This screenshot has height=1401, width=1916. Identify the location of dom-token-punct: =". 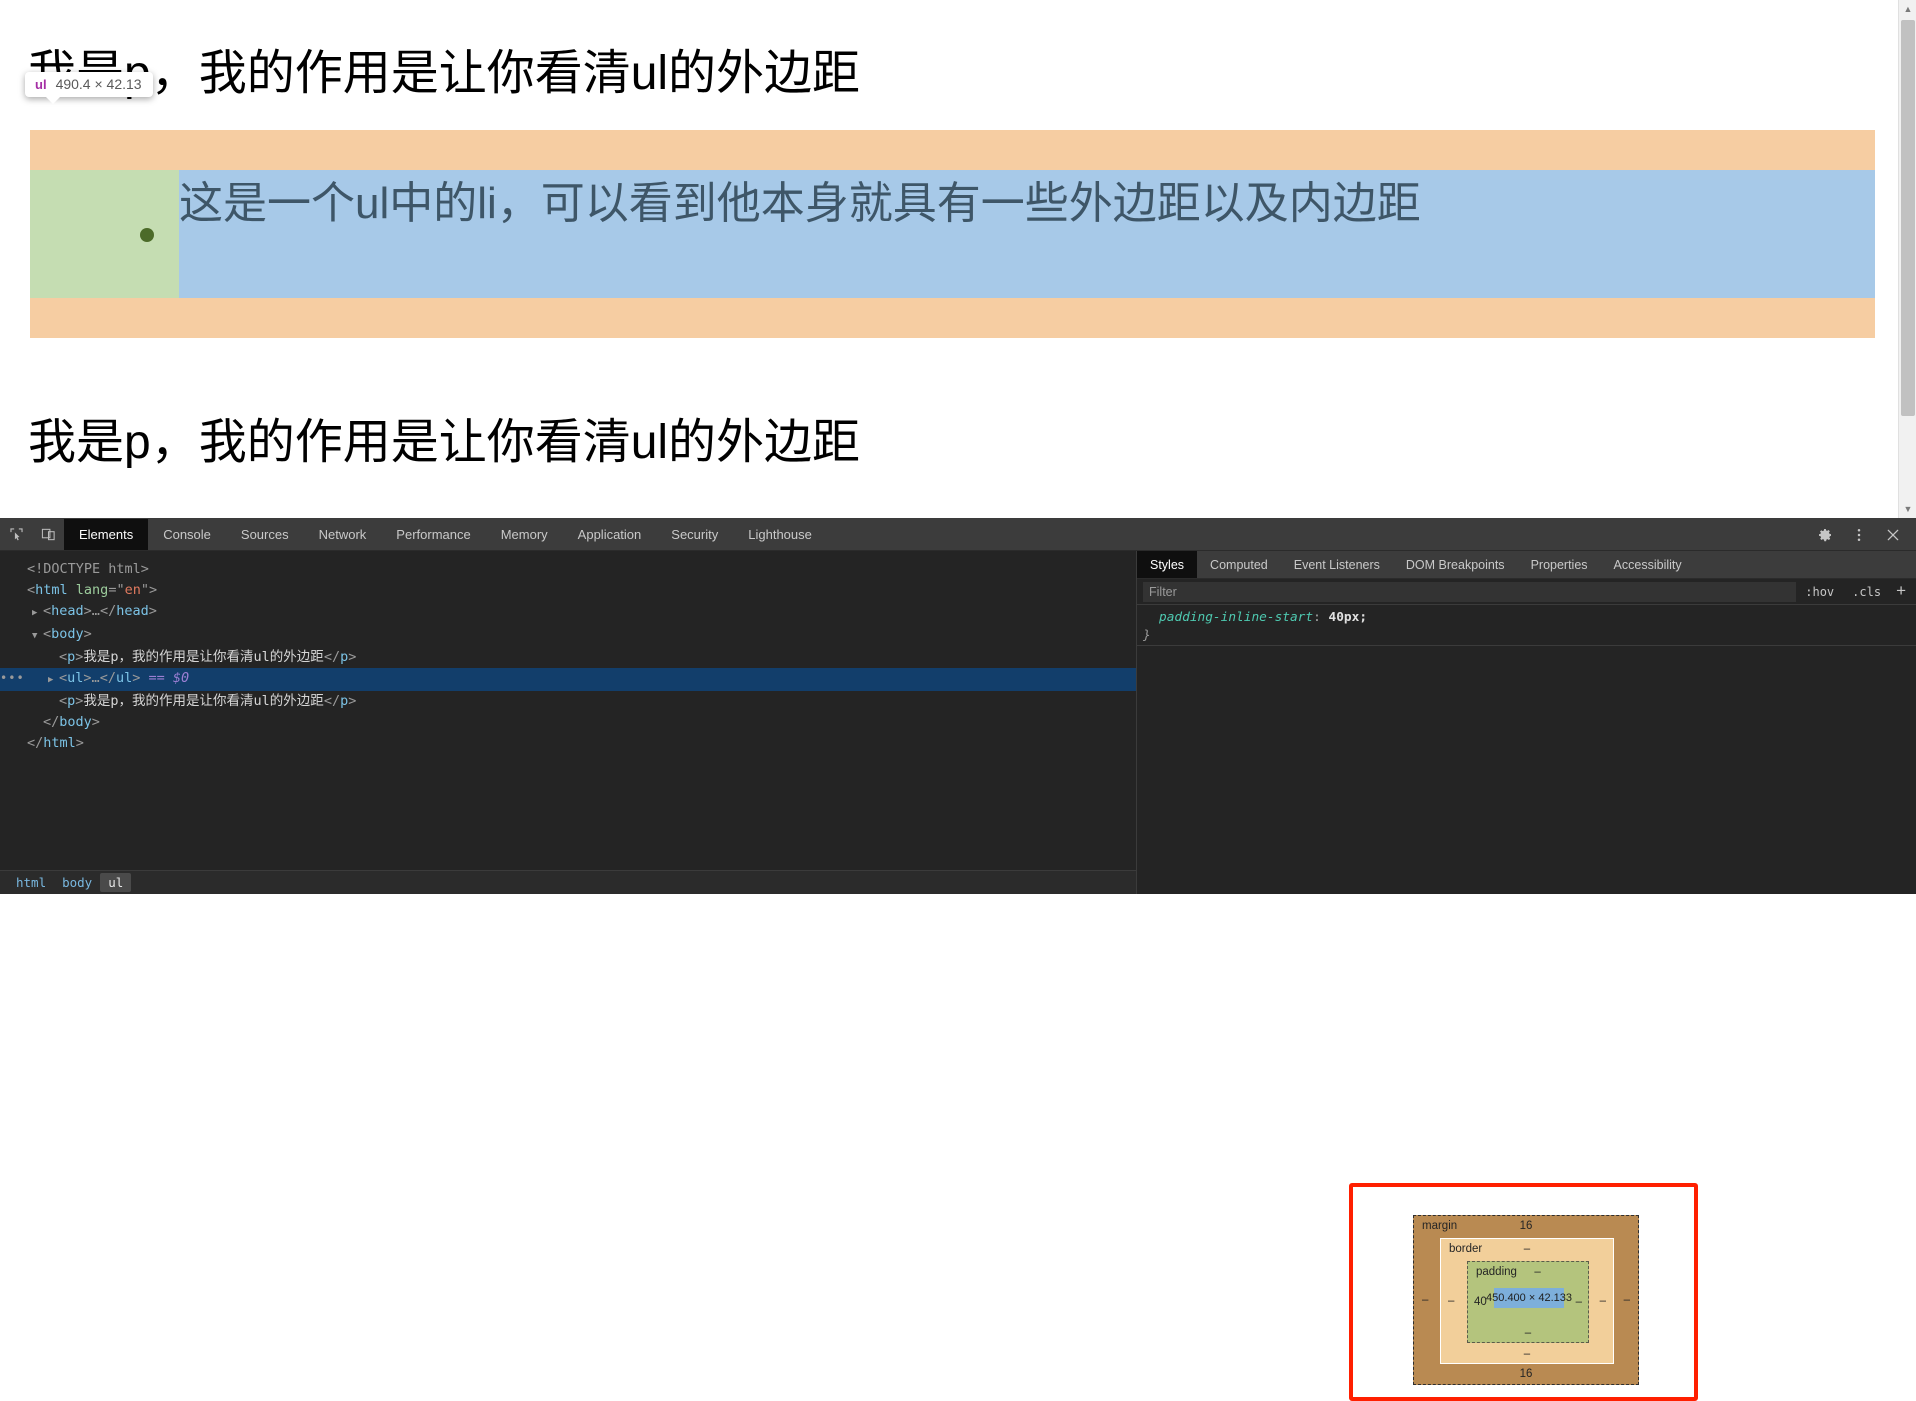
(116, 590).